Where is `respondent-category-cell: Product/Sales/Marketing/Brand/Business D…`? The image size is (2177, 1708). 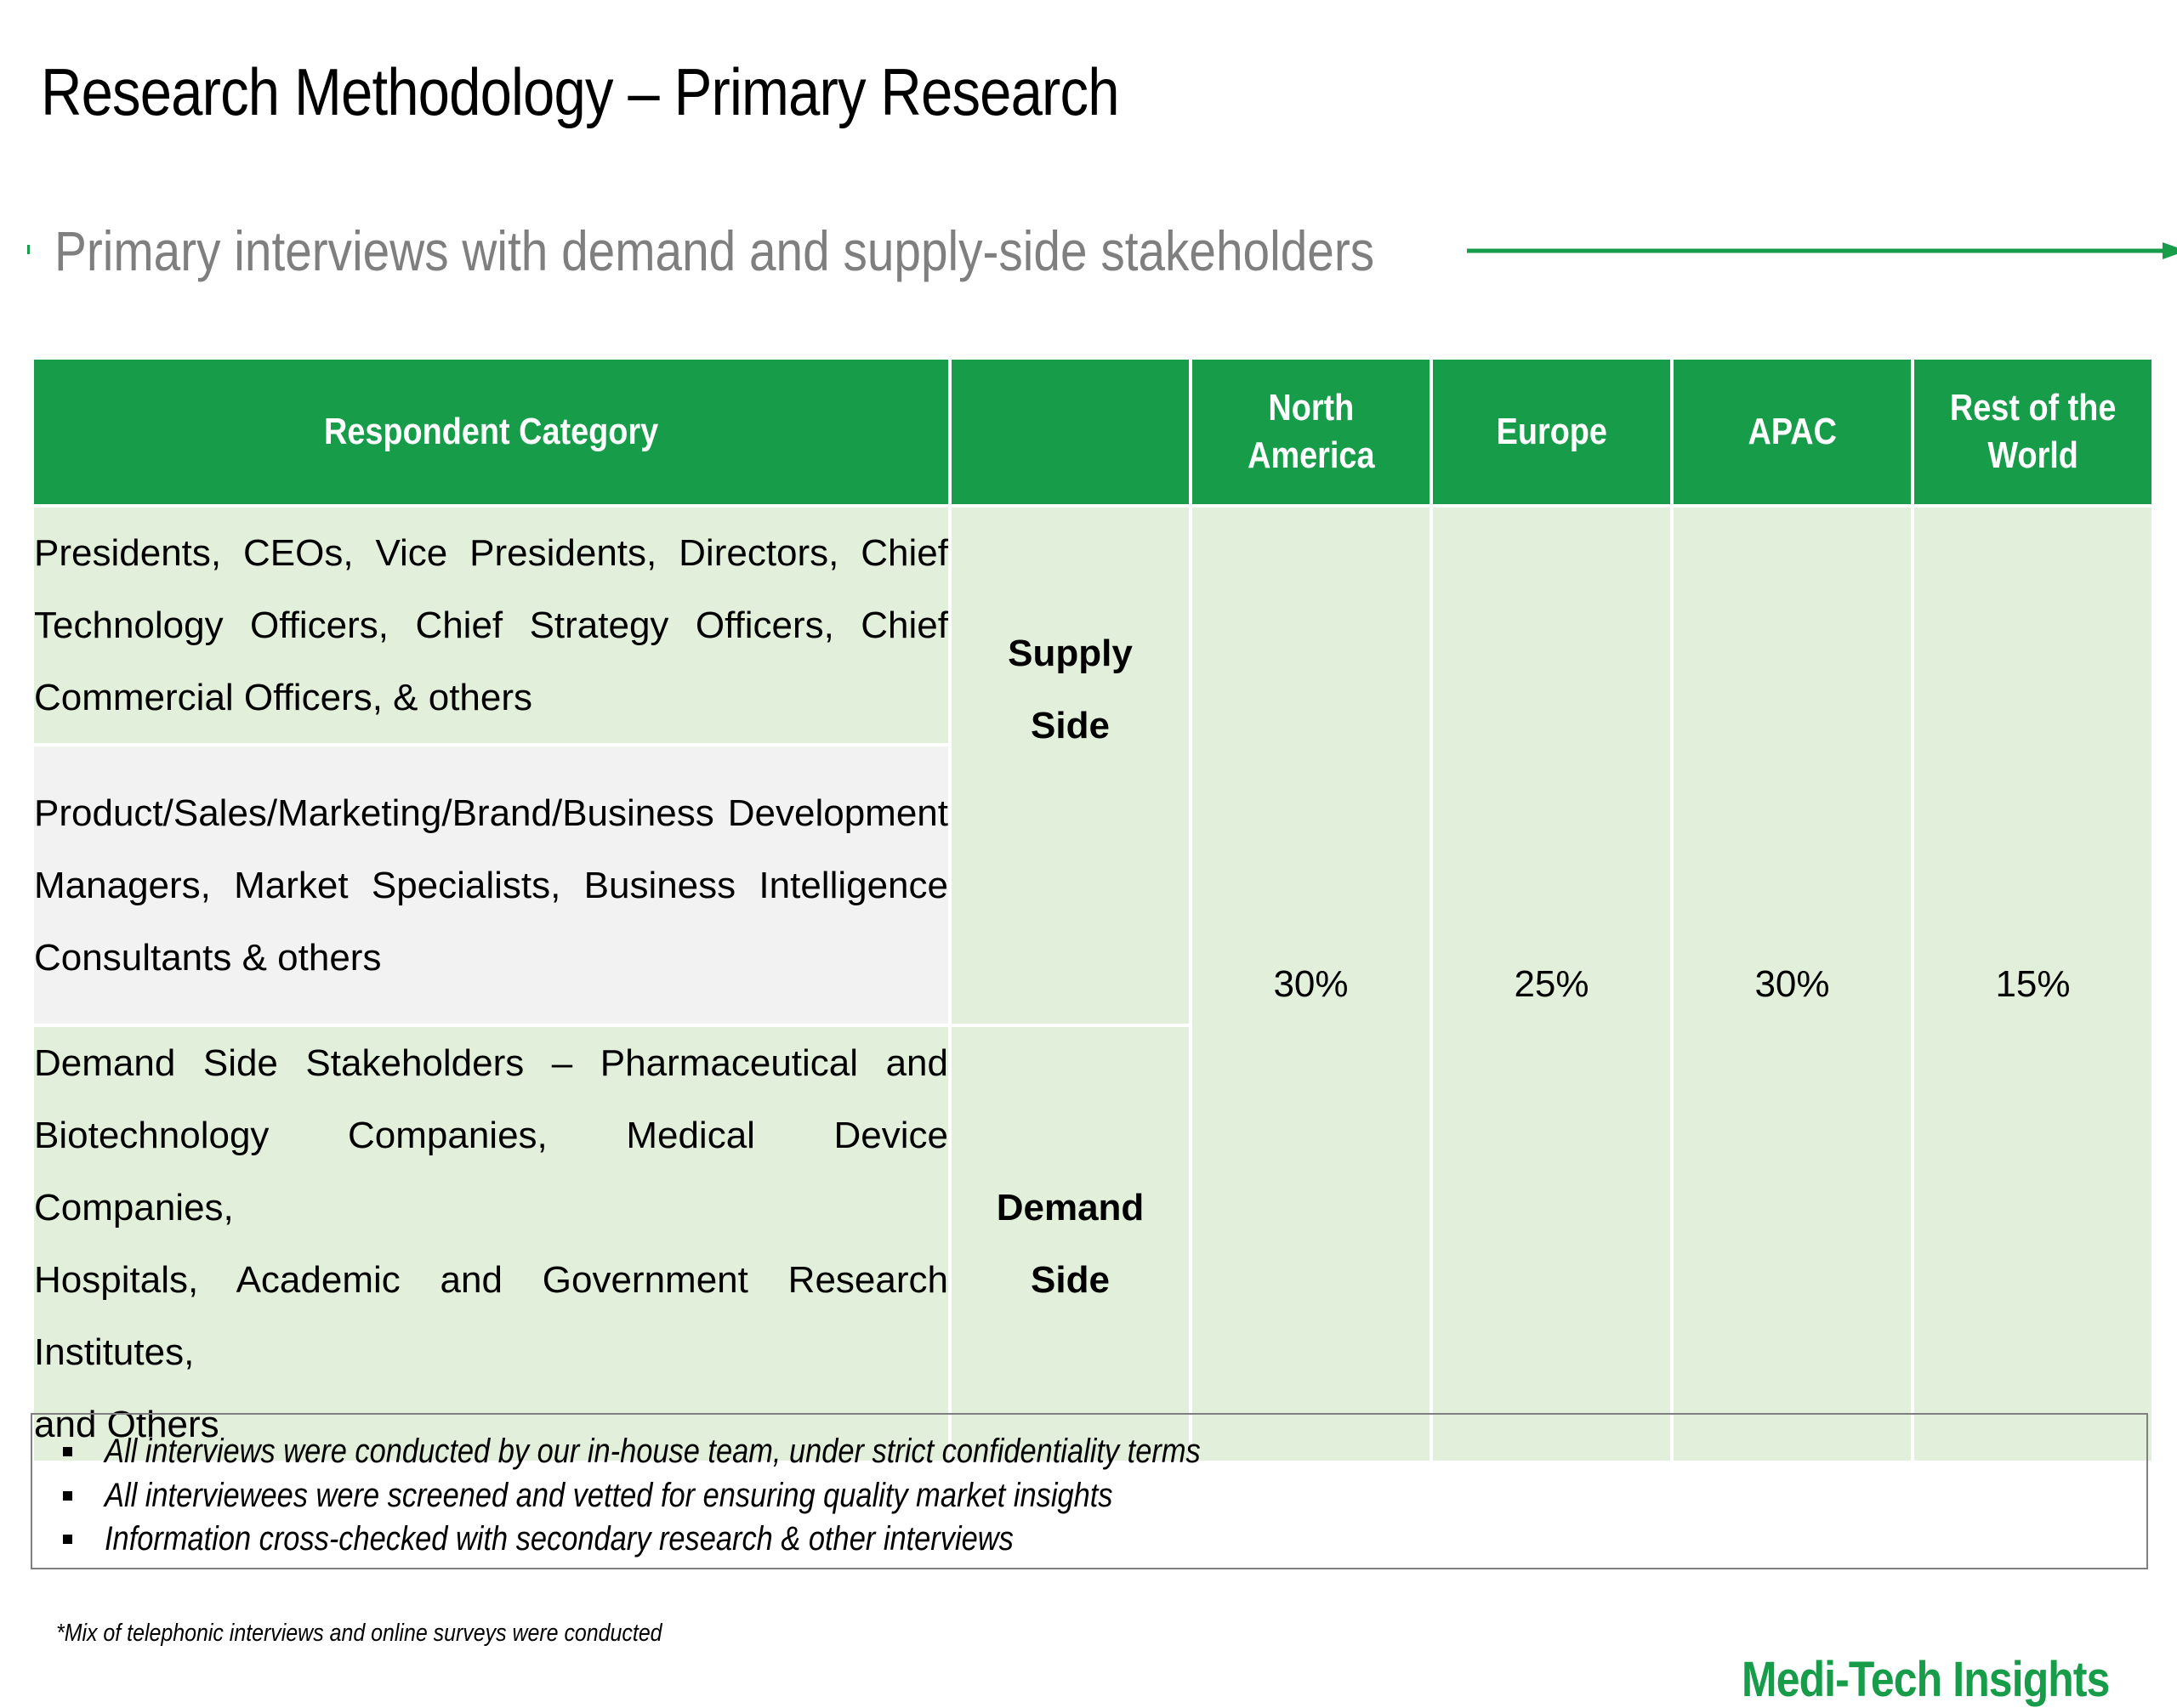 respondent-category-cell: Product/Sales/Marketing/Brand/Business D… is located at coordinates (491, 885).